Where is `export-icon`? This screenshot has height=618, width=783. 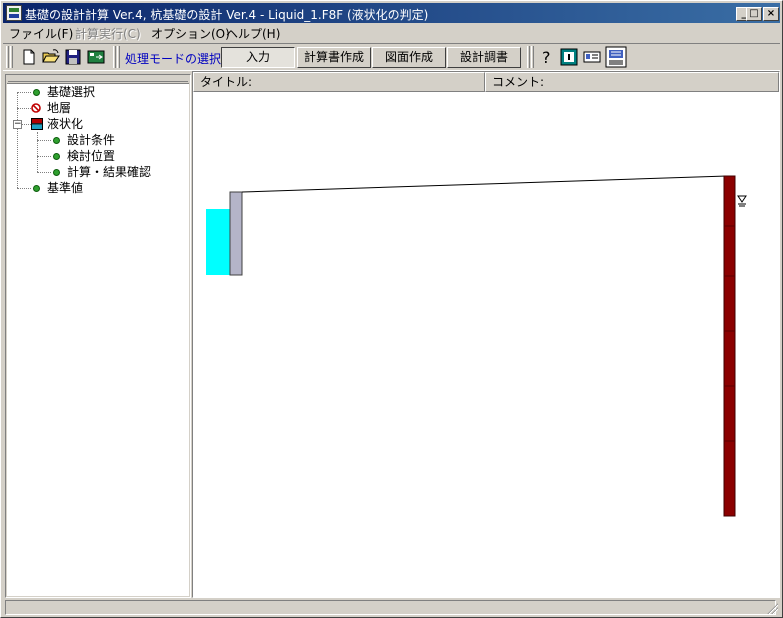 export-icon is located at coordinates (616, 57).